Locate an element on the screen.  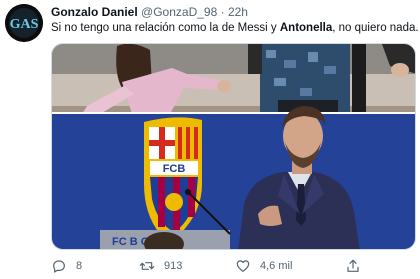
reply-icon is located at coordinates (59, 266).